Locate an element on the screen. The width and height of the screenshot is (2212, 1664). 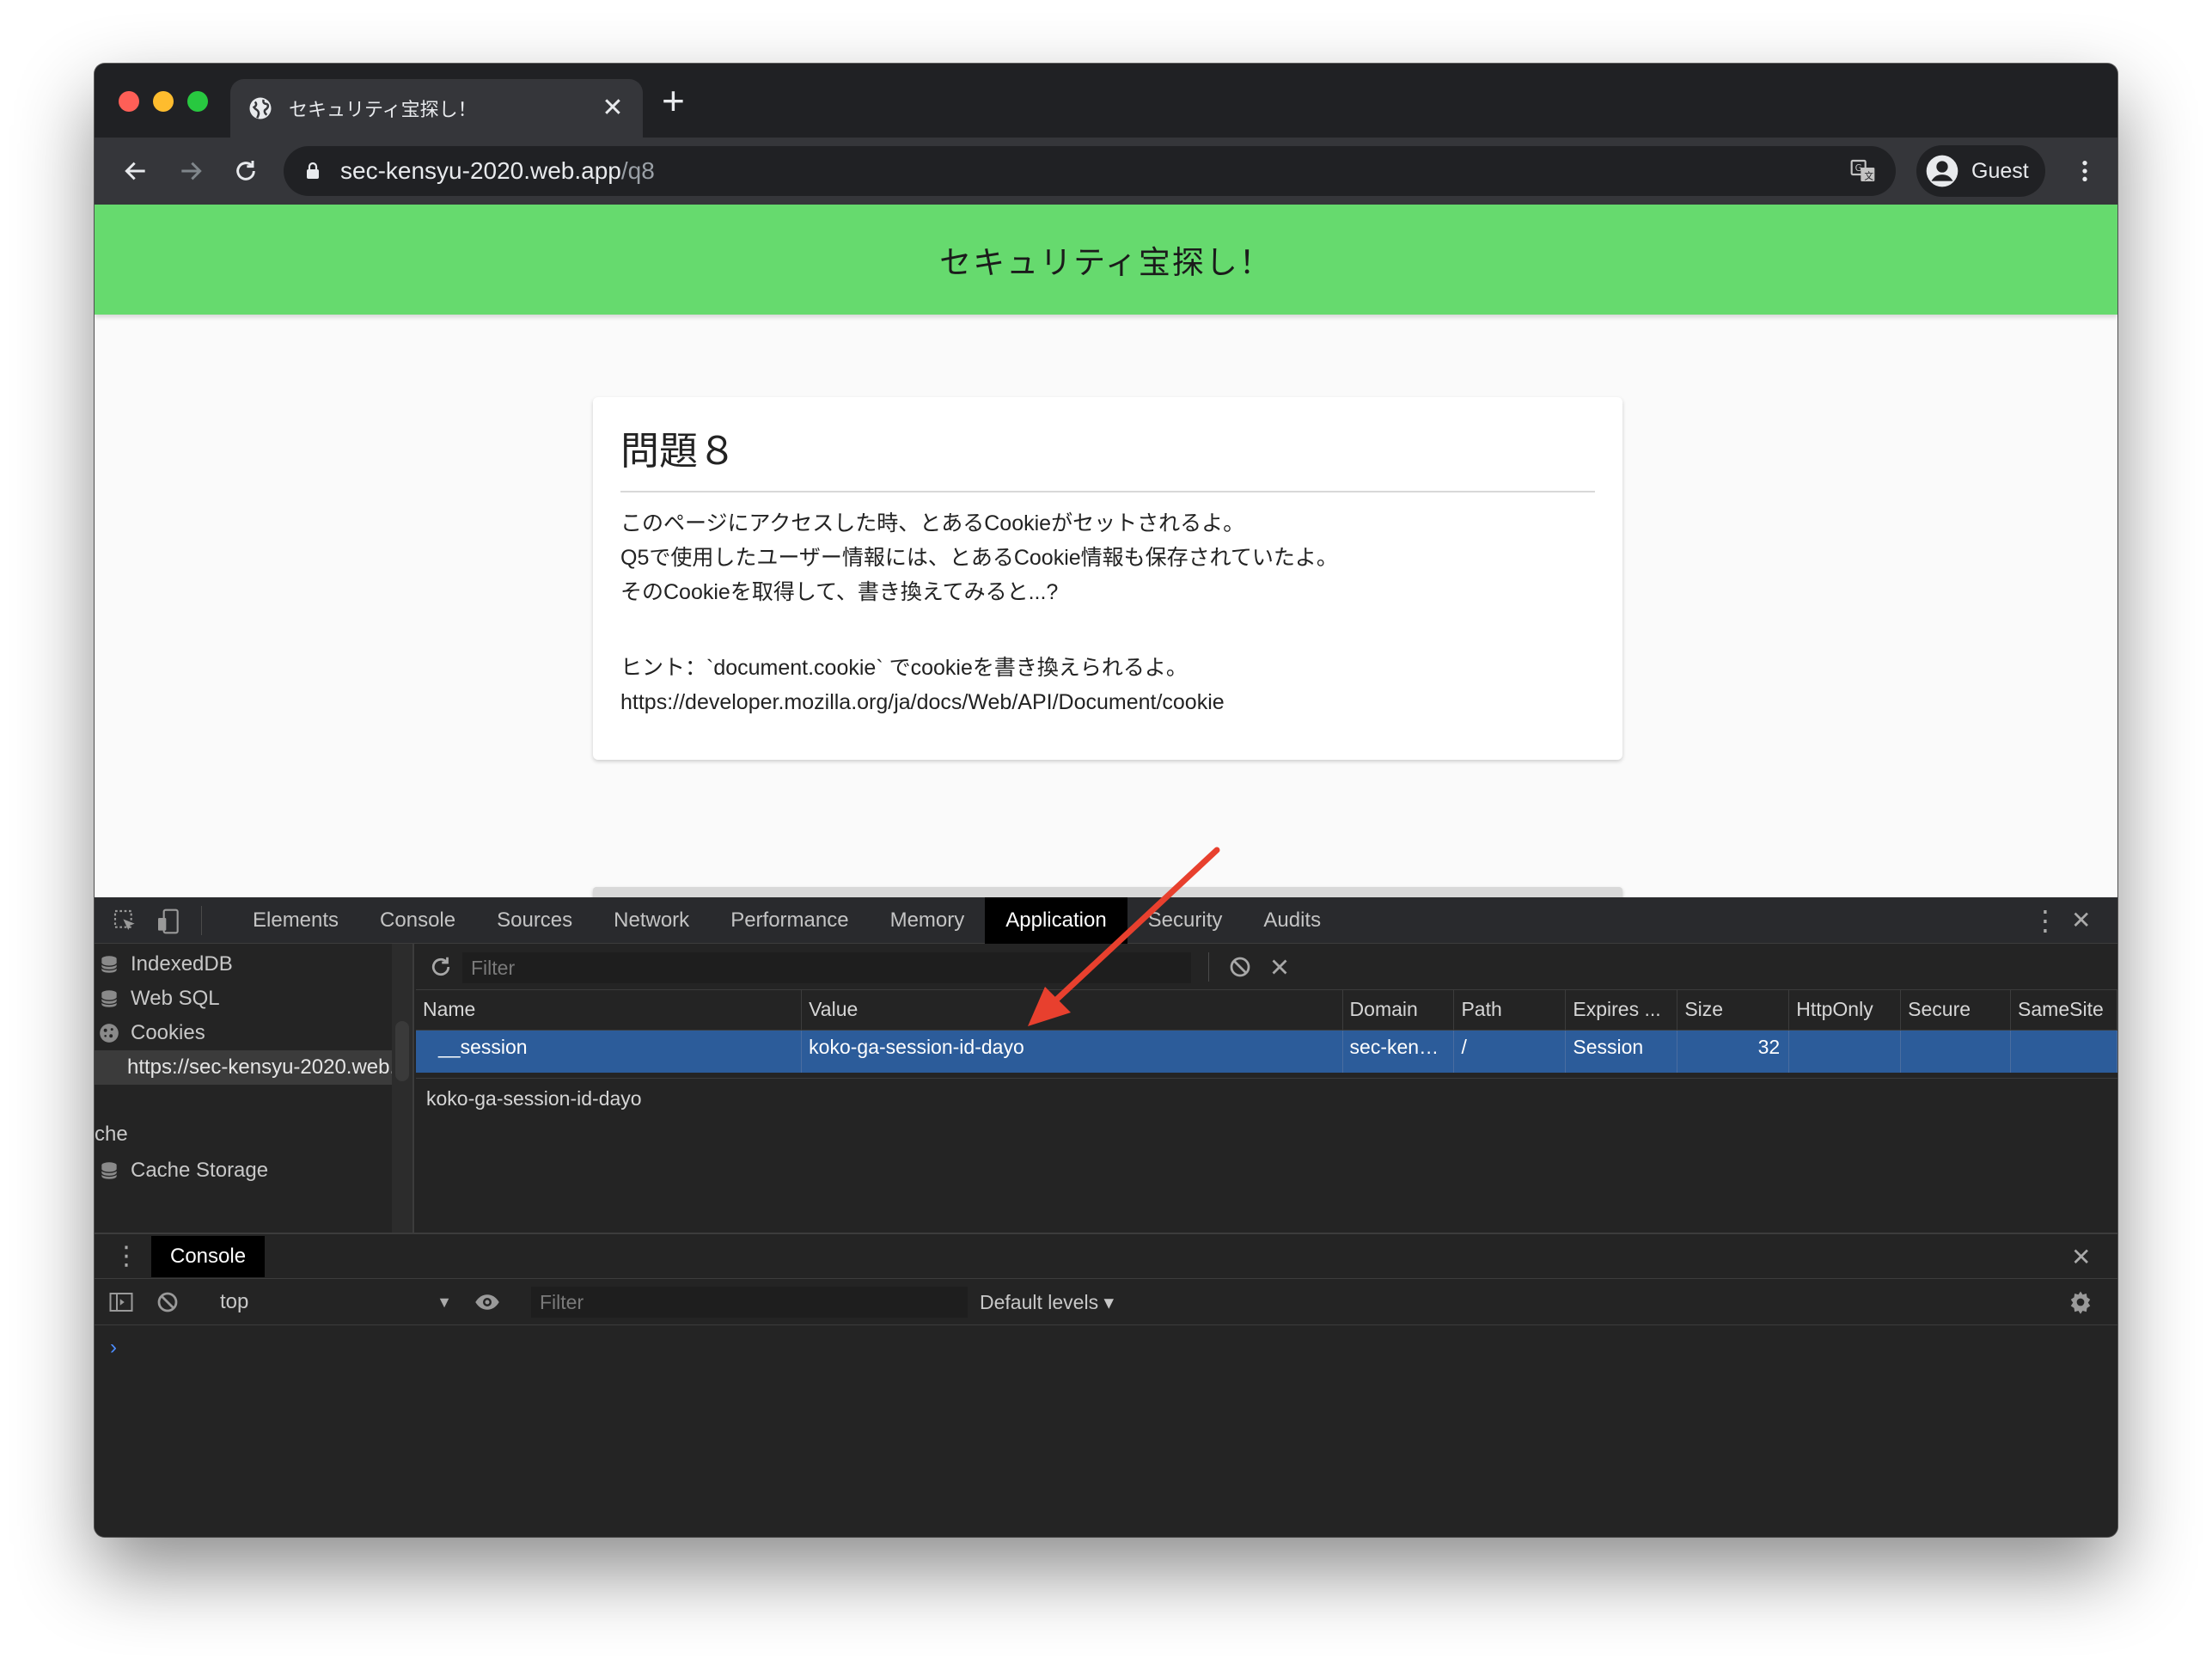
tab-strip: セキュリティ宝探し！ ✕ + is located at coordinates (1106, 101).